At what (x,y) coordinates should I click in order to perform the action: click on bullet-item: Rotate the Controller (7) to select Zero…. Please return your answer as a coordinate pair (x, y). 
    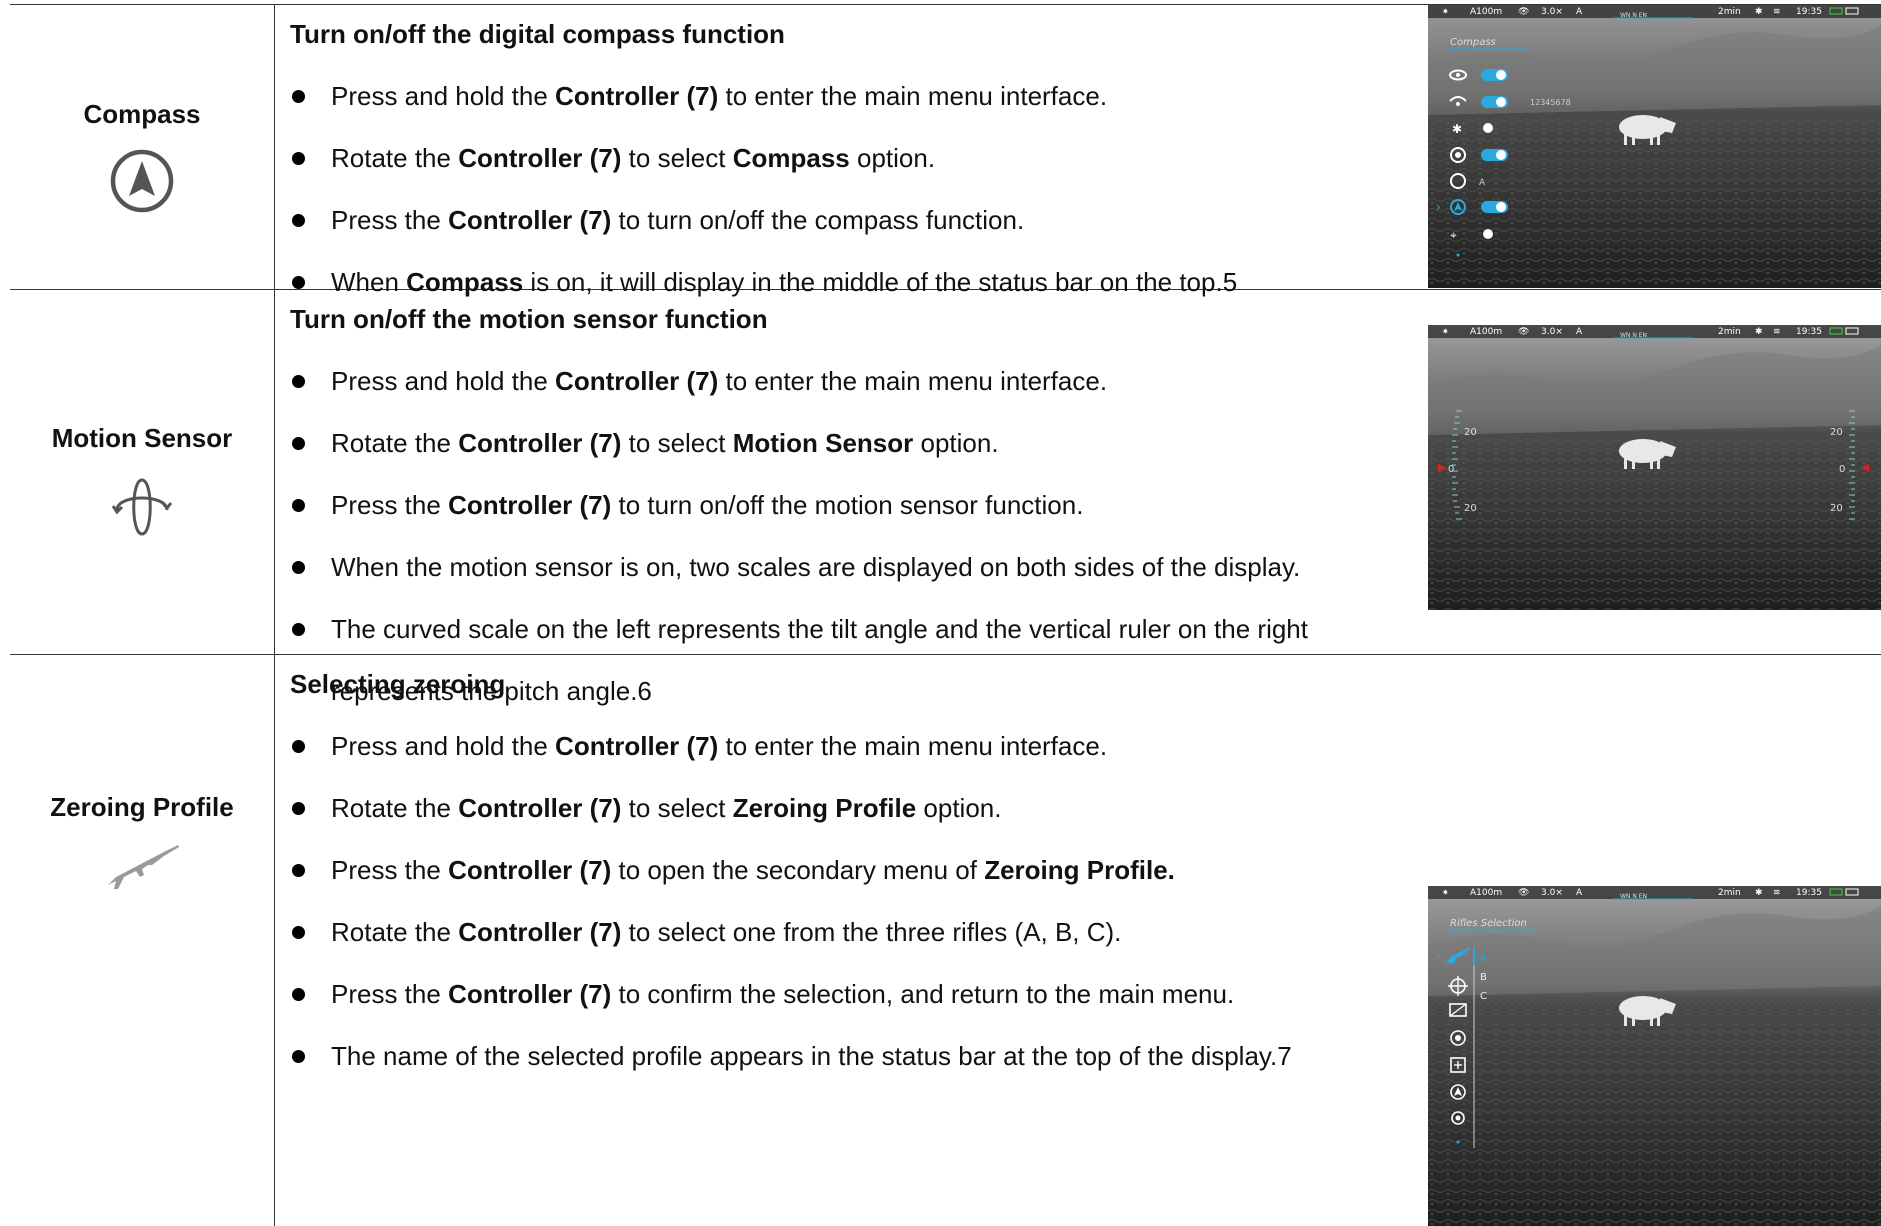
    Looking at the image, I should click on (855, 823).